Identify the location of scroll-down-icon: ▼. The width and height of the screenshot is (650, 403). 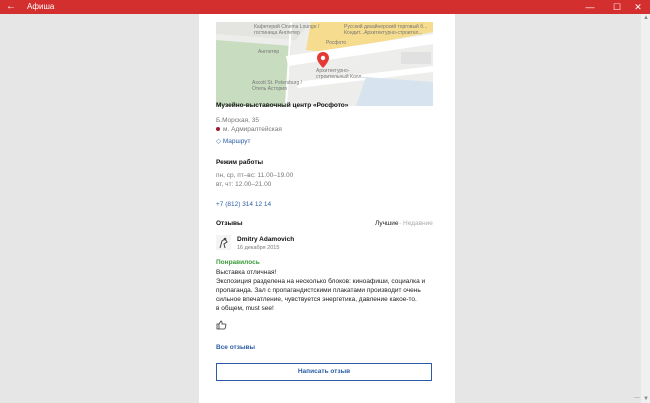
(646, 399).